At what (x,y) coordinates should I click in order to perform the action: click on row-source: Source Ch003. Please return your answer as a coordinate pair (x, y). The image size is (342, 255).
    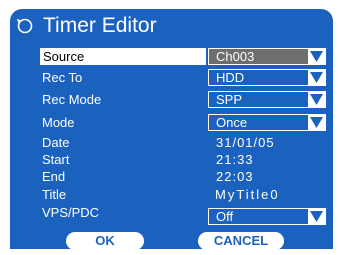
    Looking at the image, I should click on (171, 56).